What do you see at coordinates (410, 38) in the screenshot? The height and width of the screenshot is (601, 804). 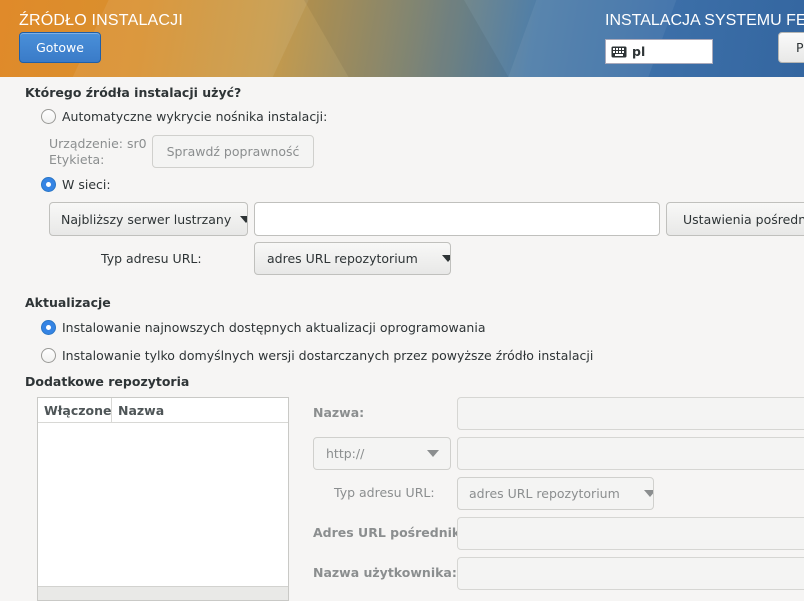 I see `header-facet` at bounding box center [410, 38].